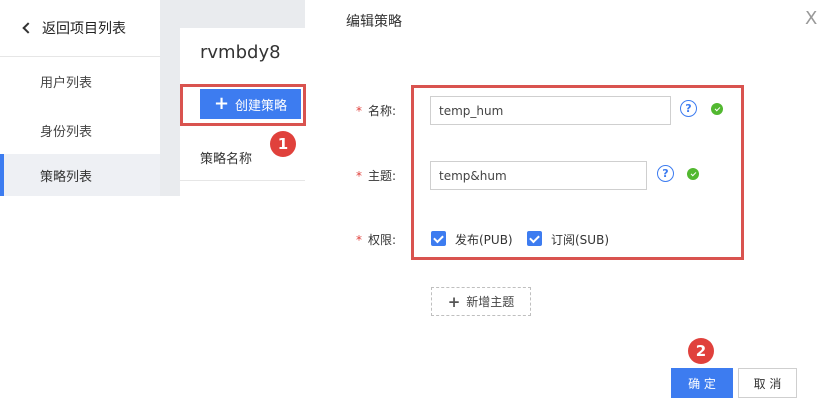 The width and height of the screenshot is (840, 405). Describe the element at coordinates (534, 238) in the screenshot. I see `checkbox-sub` at that location.